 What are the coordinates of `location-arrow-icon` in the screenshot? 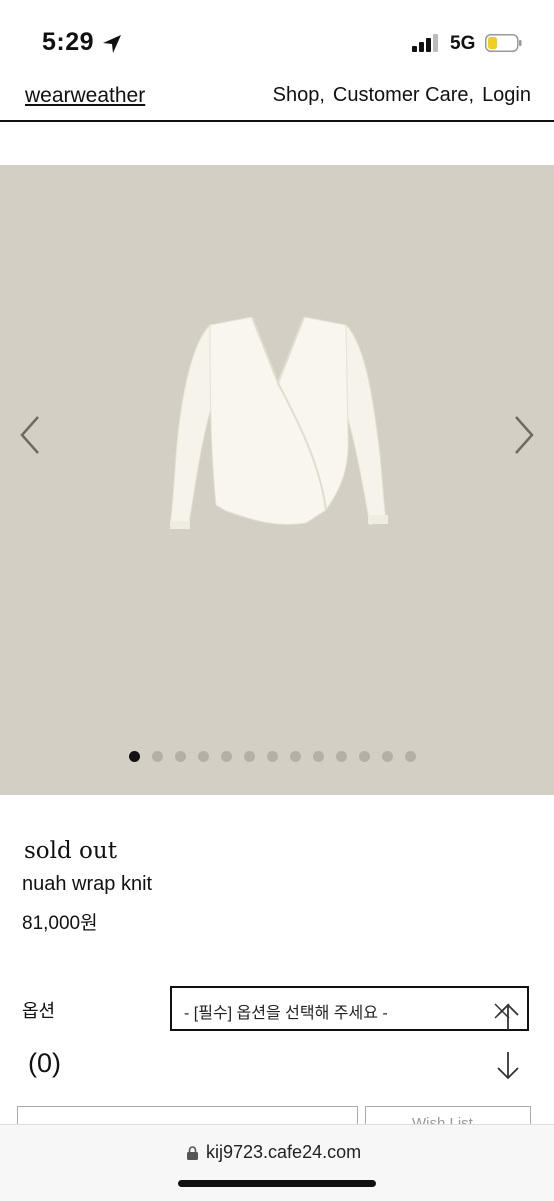 It's located at (112, 44).